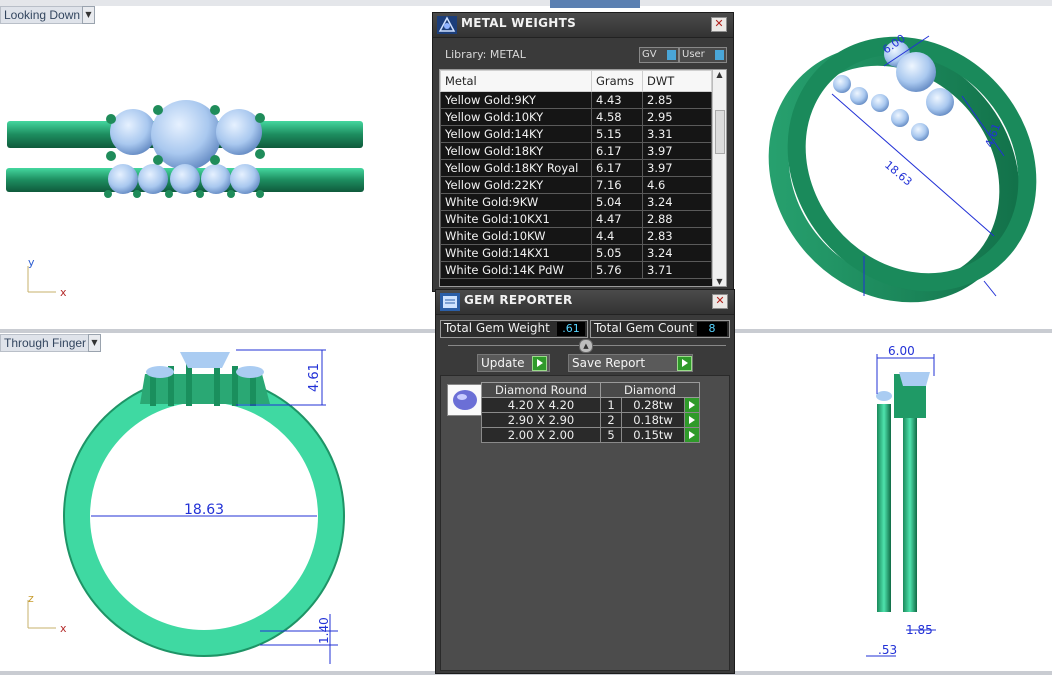  Describe the element at coordinates (31, 598) in the screenshot. I see `axis-z-label: z` at that location.